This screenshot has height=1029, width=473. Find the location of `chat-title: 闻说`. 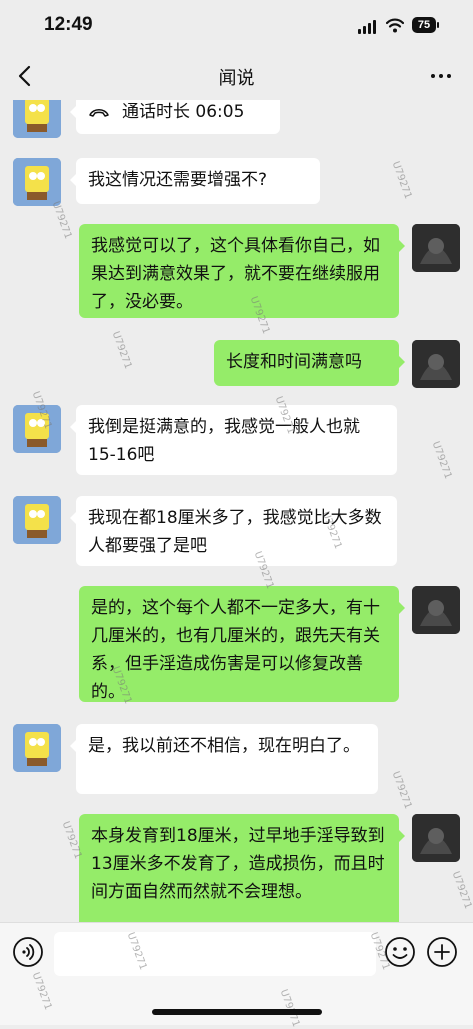

chat-title: 闻说 is located at coordinates (236, 78).